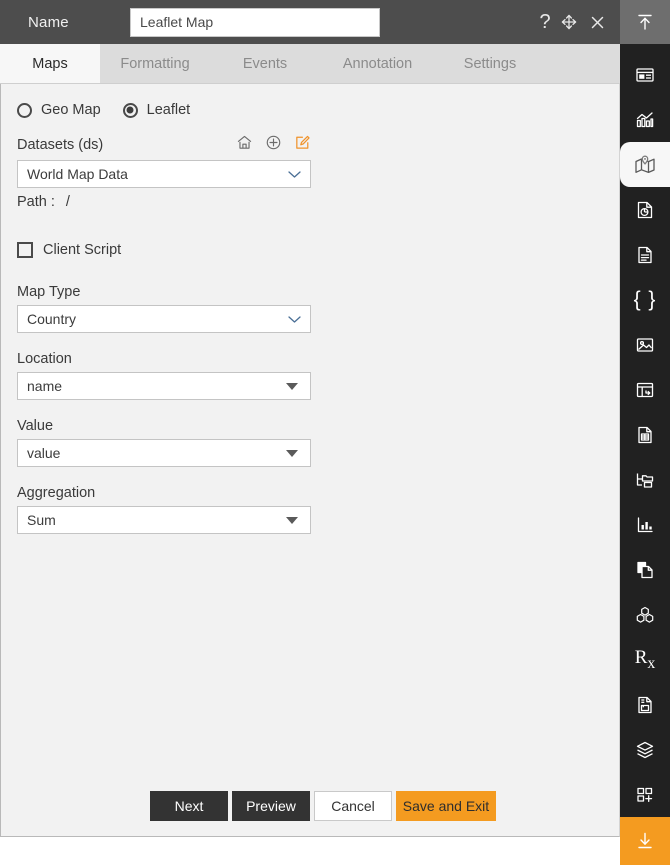  I want to click on datasets-select: World Map Data, so click(164, 174).